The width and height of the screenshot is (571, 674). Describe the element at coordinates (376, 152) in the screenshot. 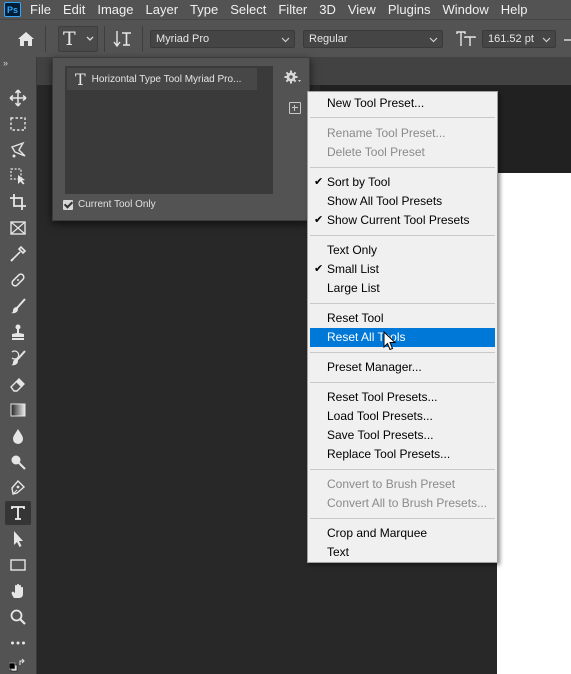

I see `menu-item-label: Delete Tool Preset` at that location.